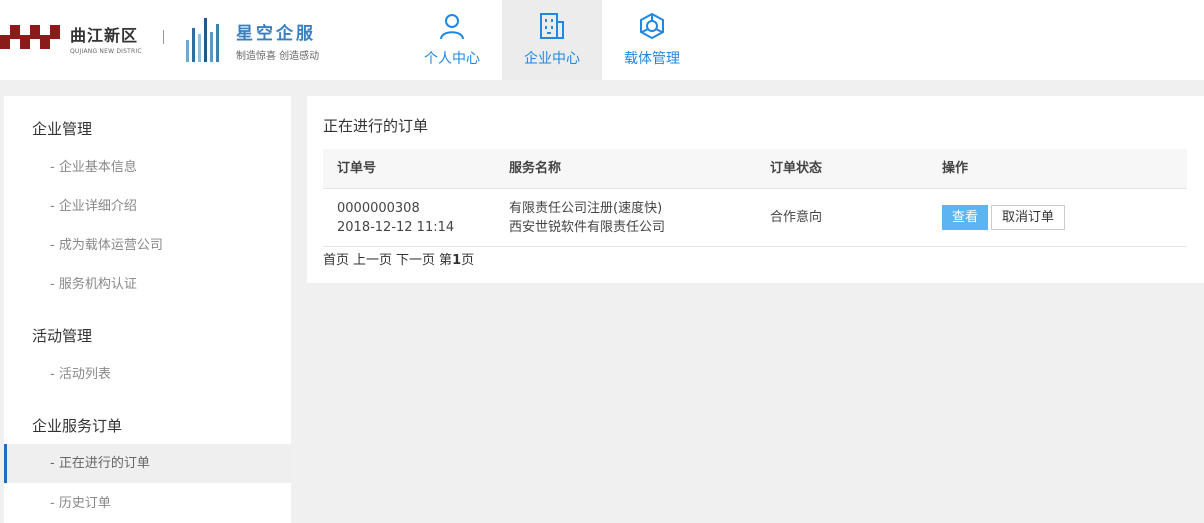 Image resolution: width=1204 pixels, height=523 pixels. I want to click on sidebar-item-ongoing-orders: - 正在进行的订单, so click(147, 463).